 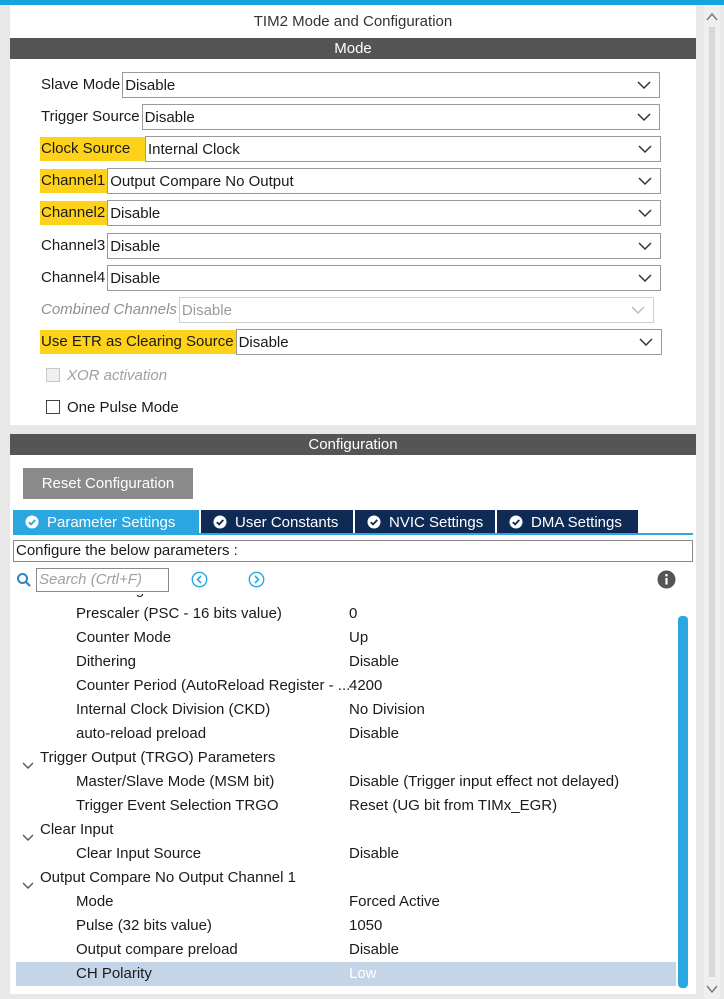 I want to click on tab-nvic-settings: NVIC Settings, so click(x=425, y=522).